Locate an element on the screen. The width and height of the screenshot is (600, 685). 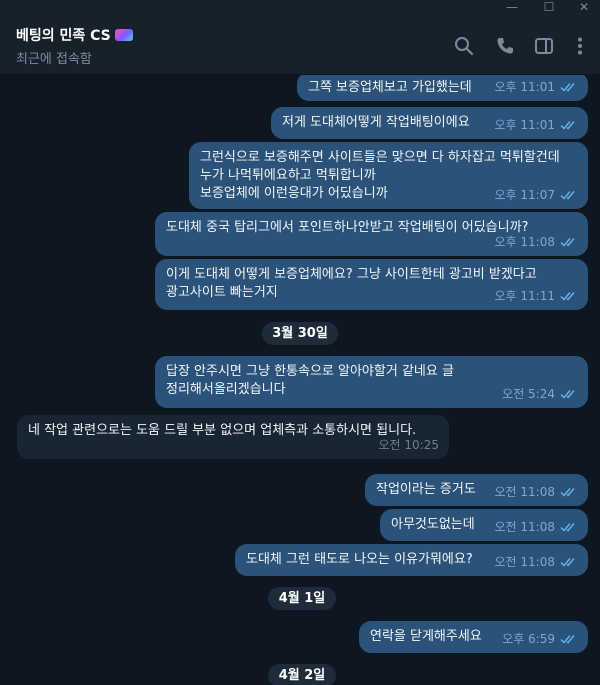
message-time: 오후 11:11 is located at coordinates (524, 296).